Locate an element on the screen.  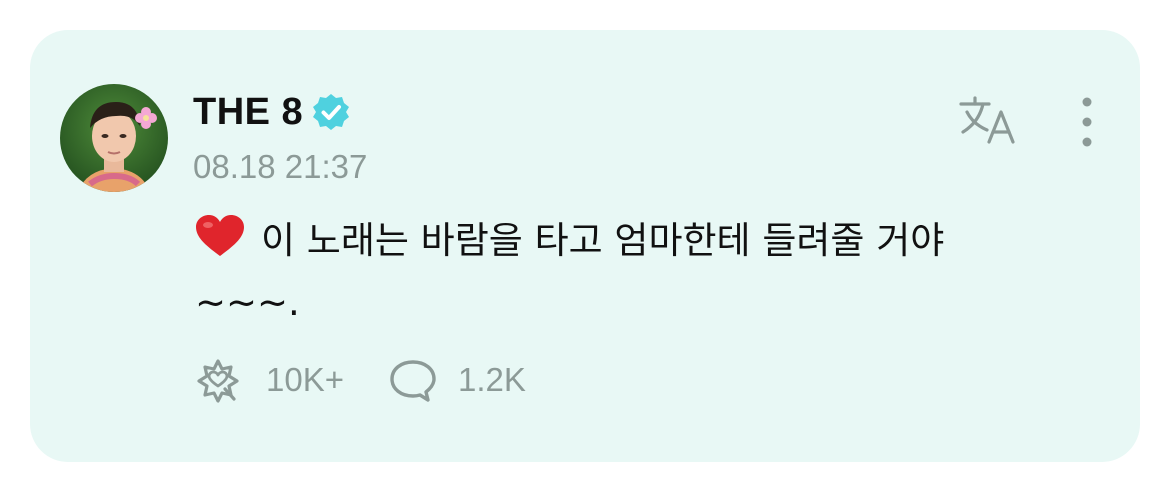
flower-heart-icon is located at coordinates (221, 380).